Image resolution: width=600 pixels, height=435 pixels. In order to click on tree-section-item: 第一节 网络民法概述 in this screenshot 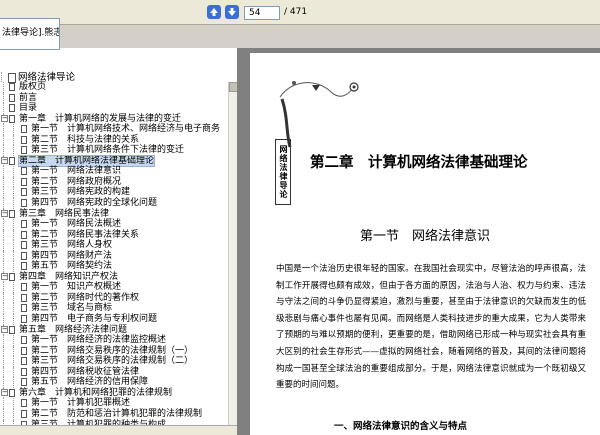, I will do `click(114, 224)`.